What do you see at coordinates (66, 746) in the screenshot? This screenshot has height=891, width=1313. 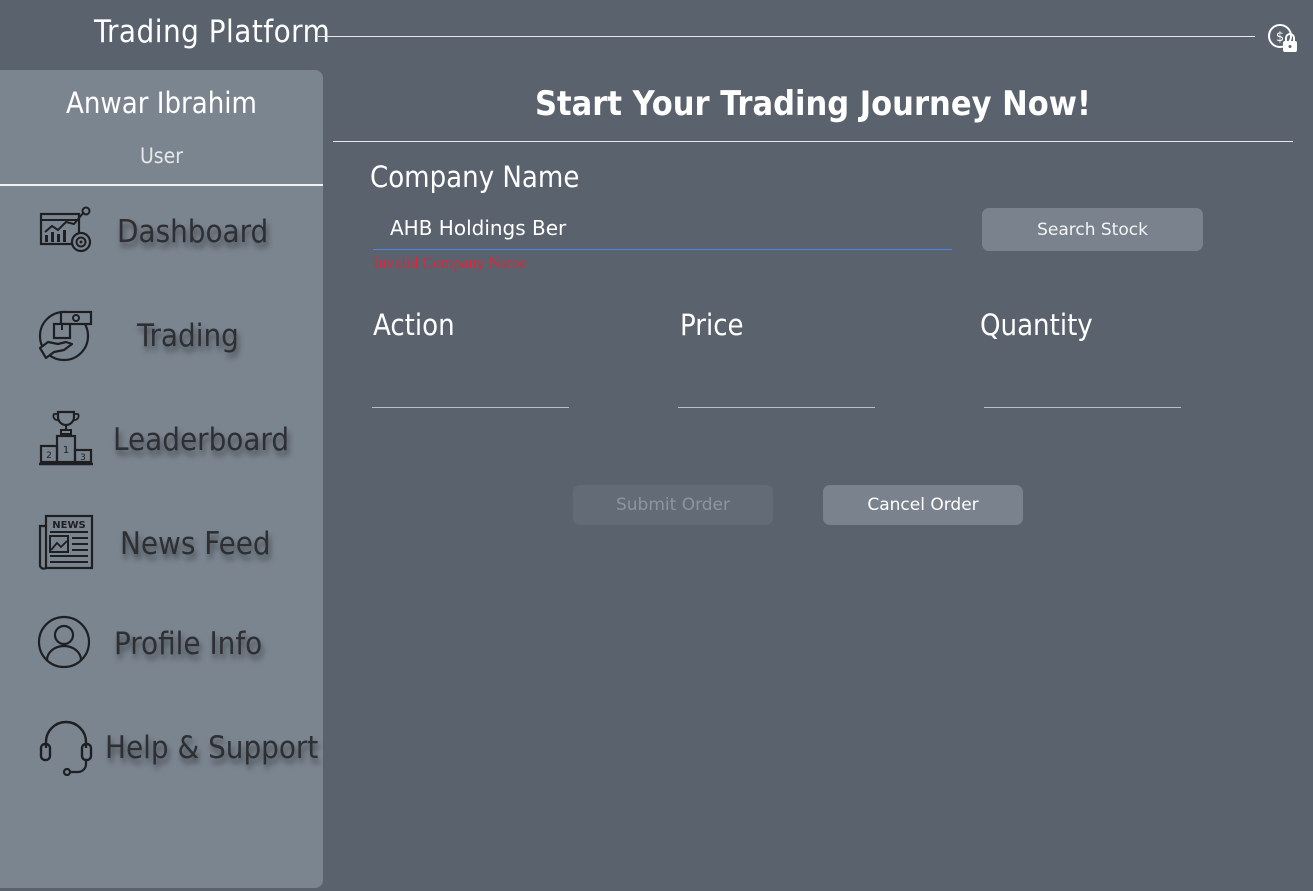 I see `headset-icon` at bounding box center [66, 746].